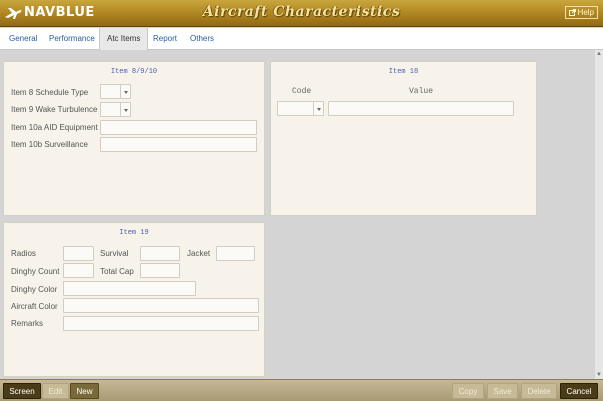 This screenshot has width=603, height=401. What do you see at coordinates (115, 91) in the screenshot?
I see `schedule-type-dropdown` at bounding box center [115, 91].